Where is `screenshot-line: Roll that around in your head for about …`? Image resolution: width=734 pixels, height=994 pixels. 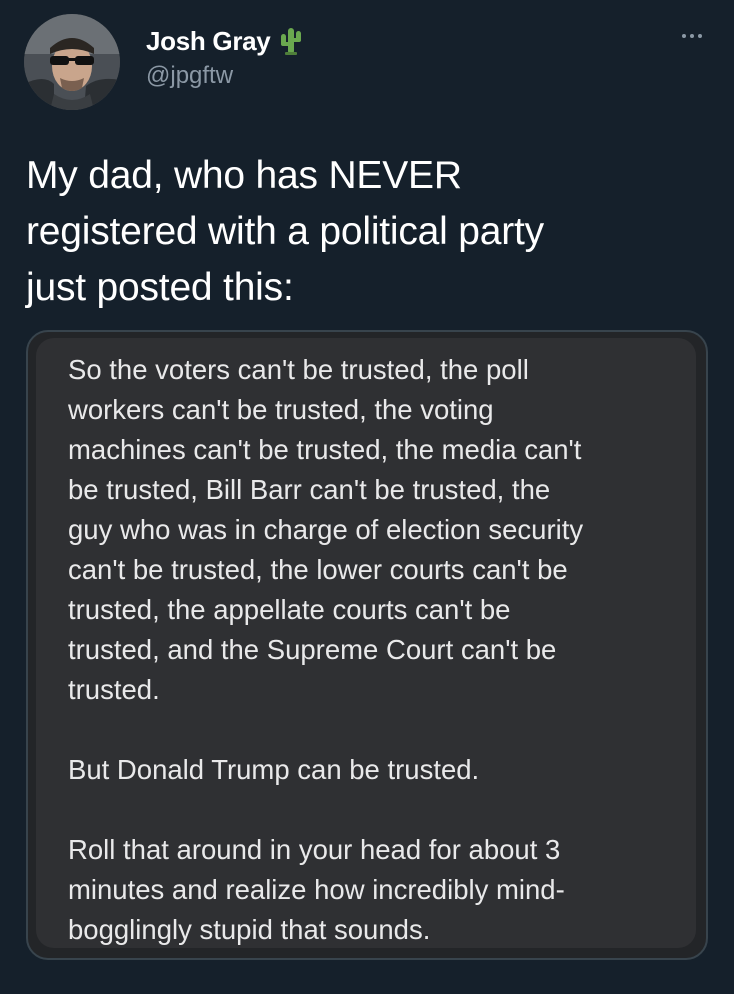 screenshot-line: Roll that around in your head for about … is located at coordinates (314, 849).